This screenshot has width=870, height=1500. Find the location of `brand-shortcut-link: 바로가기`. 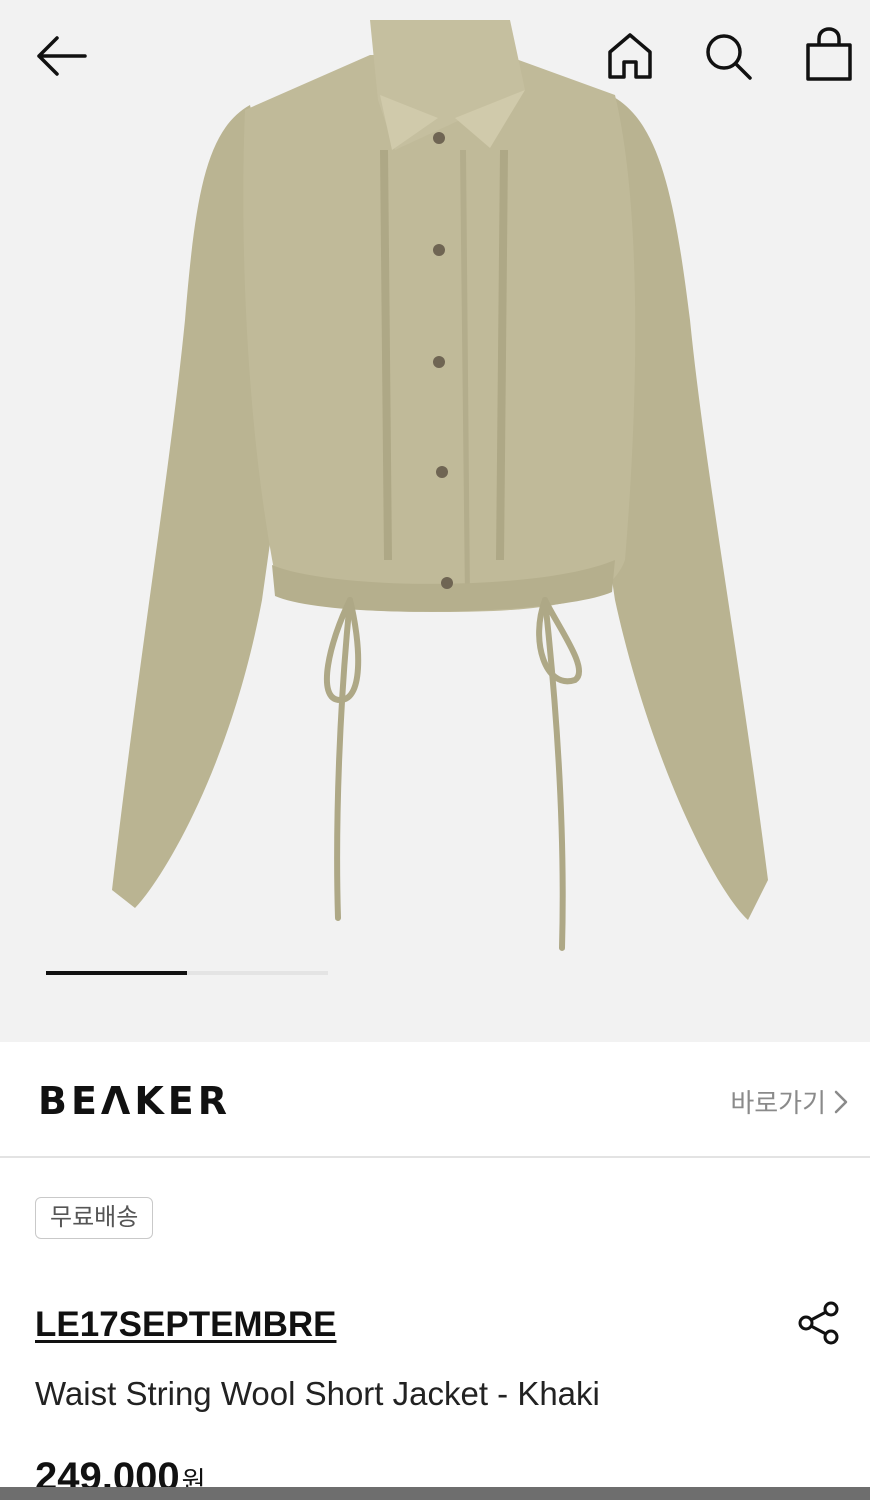

brand-shortcut-link: 바로가기 is located at coordinates (789, 1101).